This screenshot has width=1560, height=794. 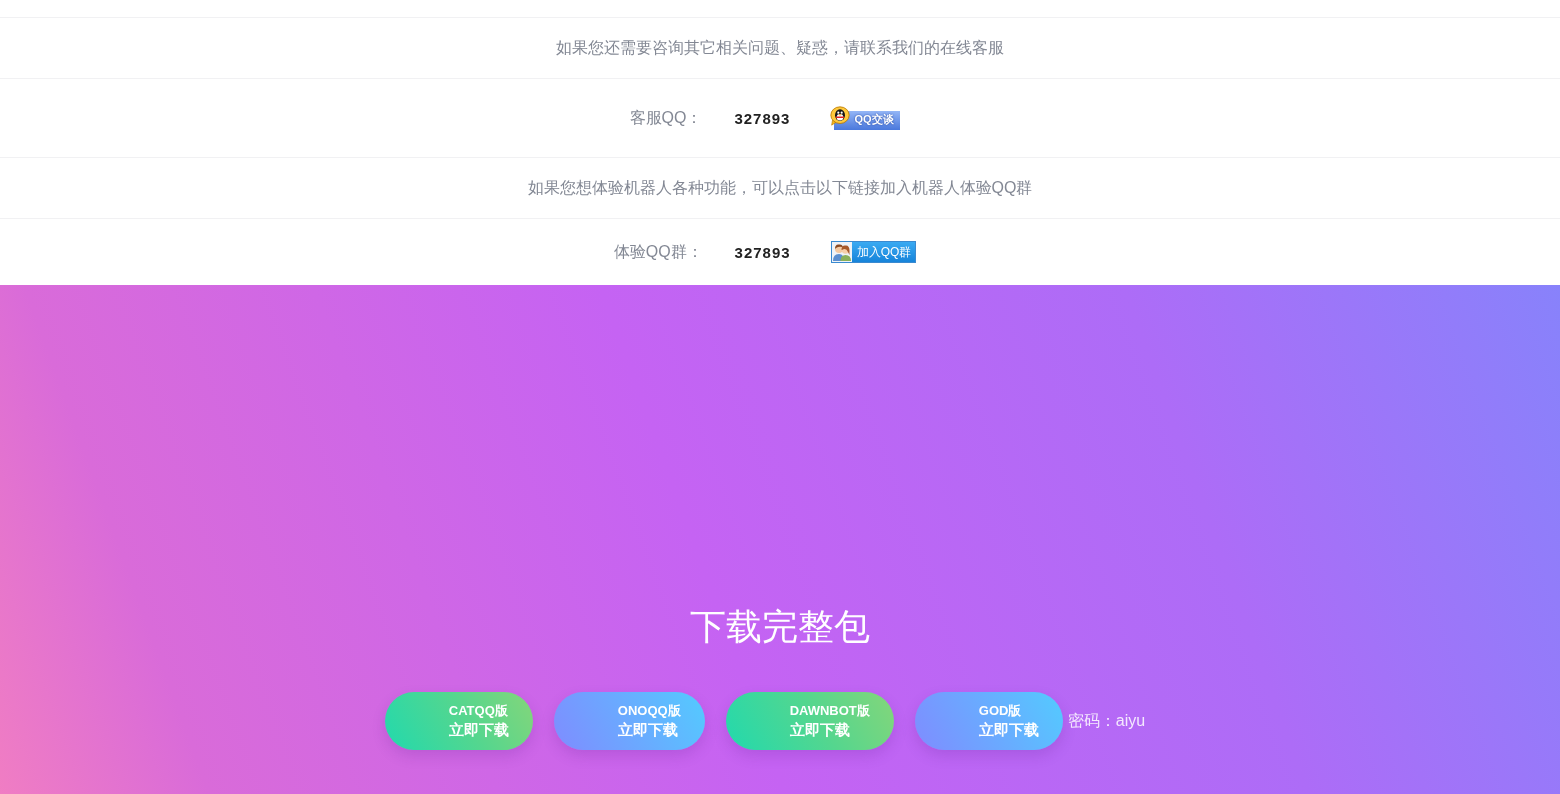 What do you see at coordinates (841, 252) in the screenshot?
I see `people-icon` at bounding box center [841, 252].